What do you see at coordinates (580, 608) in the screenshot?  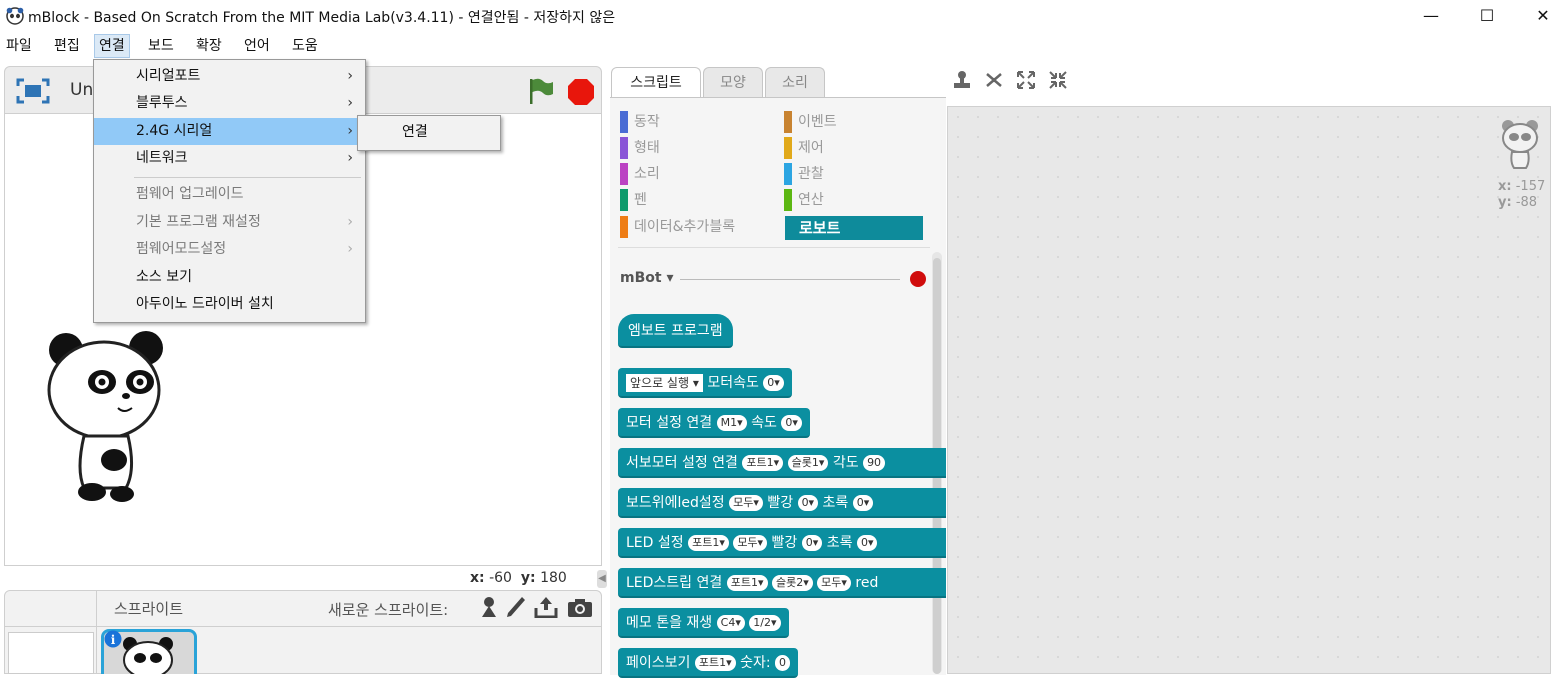 I see `camera-icon` at bounding box center [580, 608].